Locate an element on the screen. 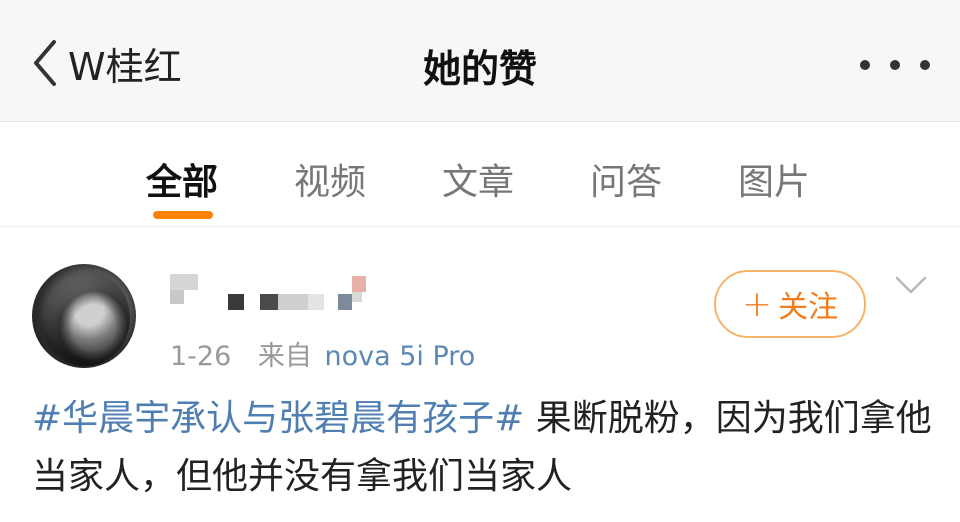 This screenshot has height=522, width=960. page-title: 她的赞 is located at coordinates (479, 69).